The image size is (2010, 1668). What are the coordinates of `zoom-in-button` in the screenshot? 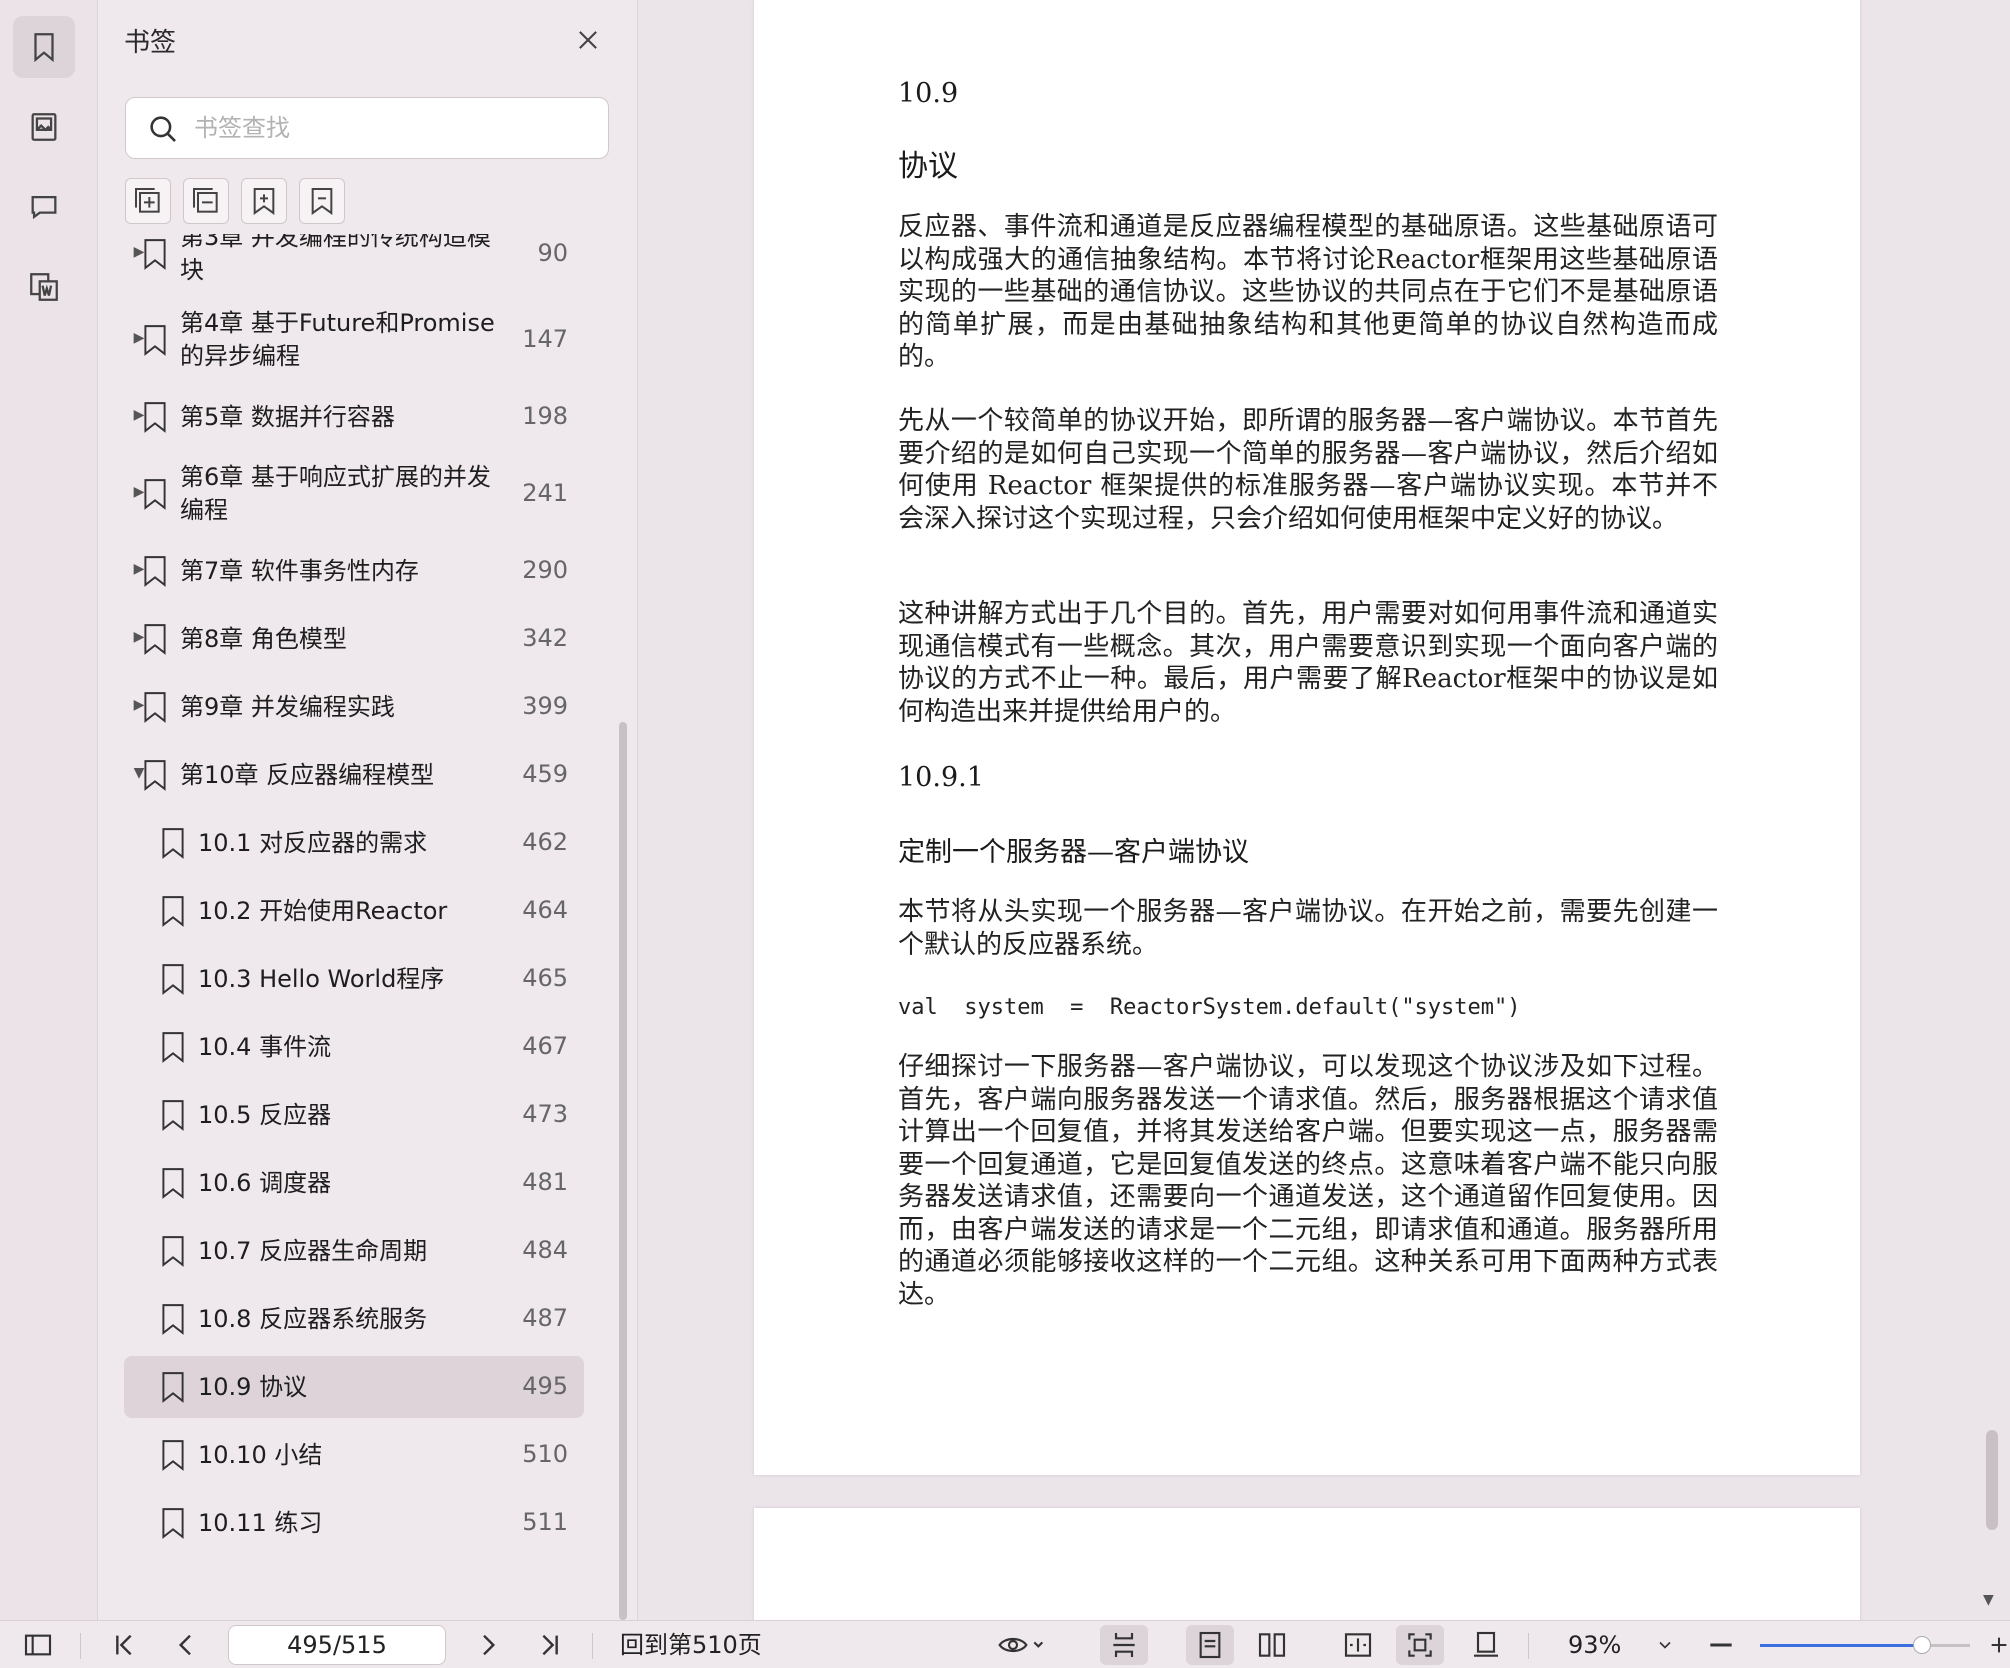 It's located at (1999, 1644).